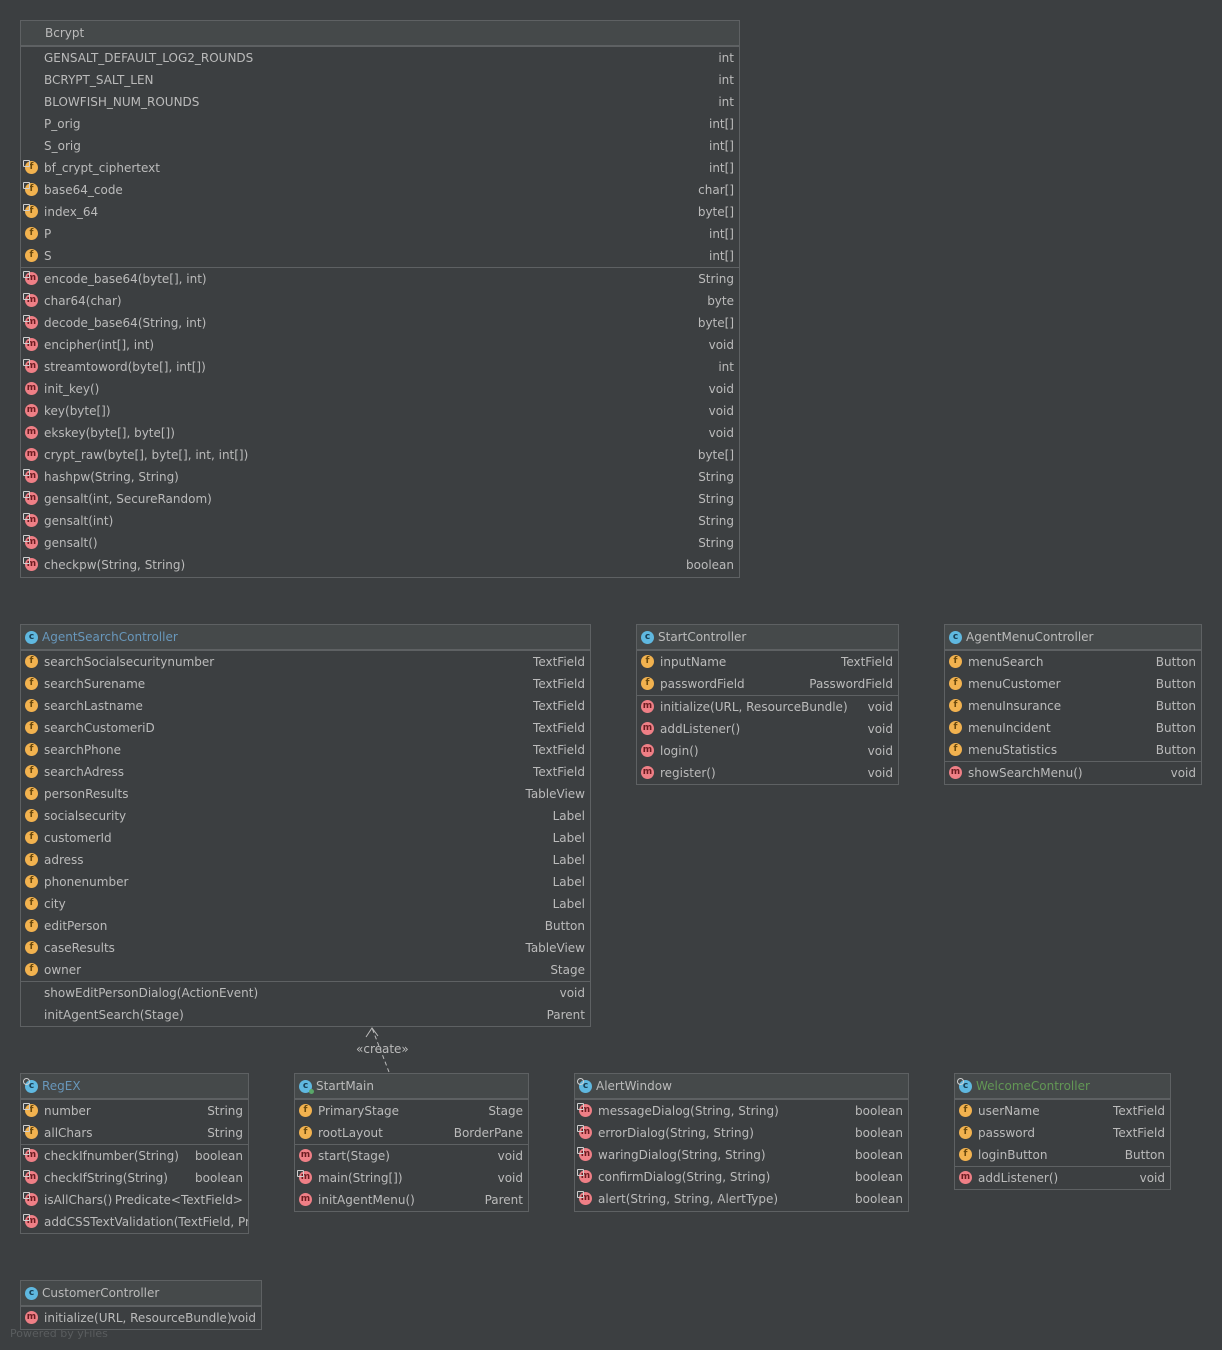  I want to click on edges-layer, so click(377, 1050).